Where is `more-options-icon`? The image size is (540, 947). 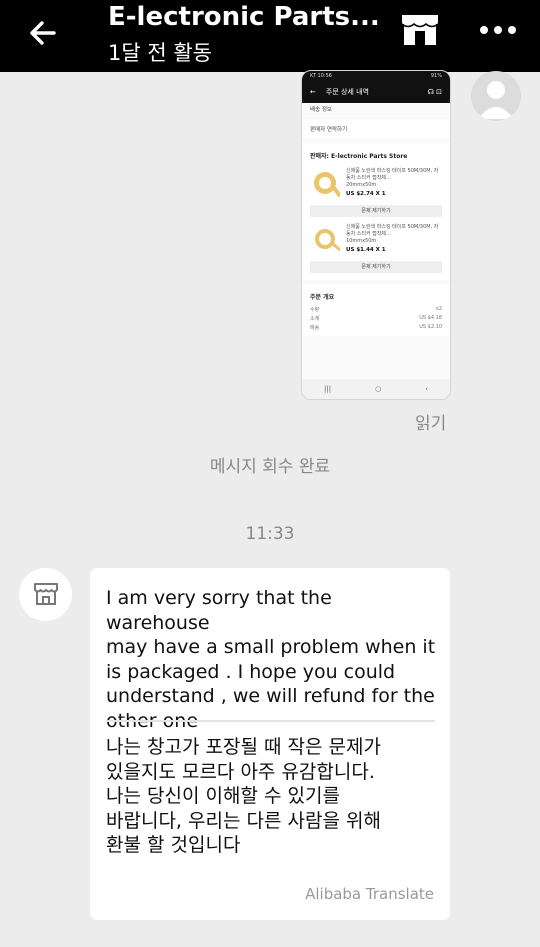
more-options-icon is located at coordinates (498, 30).